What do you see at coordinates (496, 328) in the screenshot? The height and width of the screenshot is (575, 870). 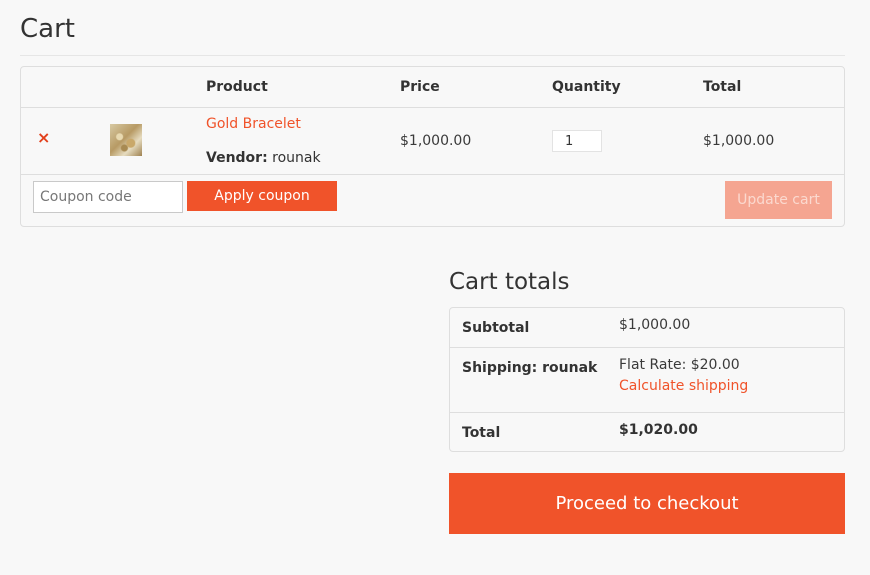 I see `subtotal-label: Subtotal` at bounding box center [496, 328].